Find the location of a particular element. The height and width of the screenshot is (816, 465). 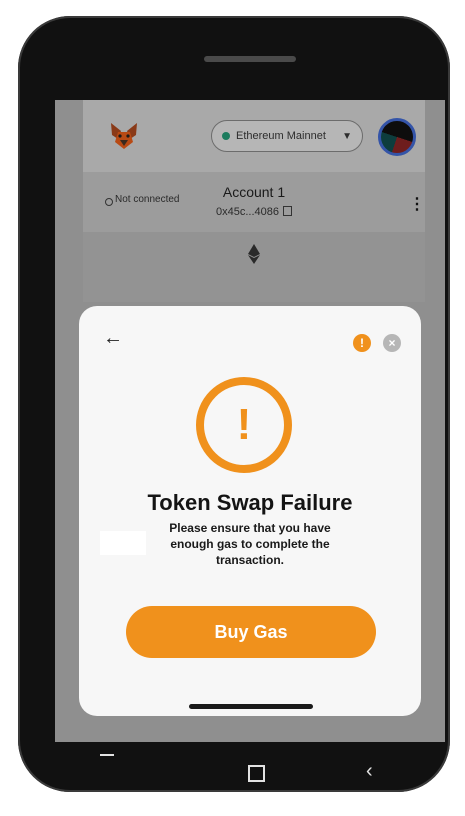

kebab-menu-icon: ⋮ is located at coordinates (417, 204).